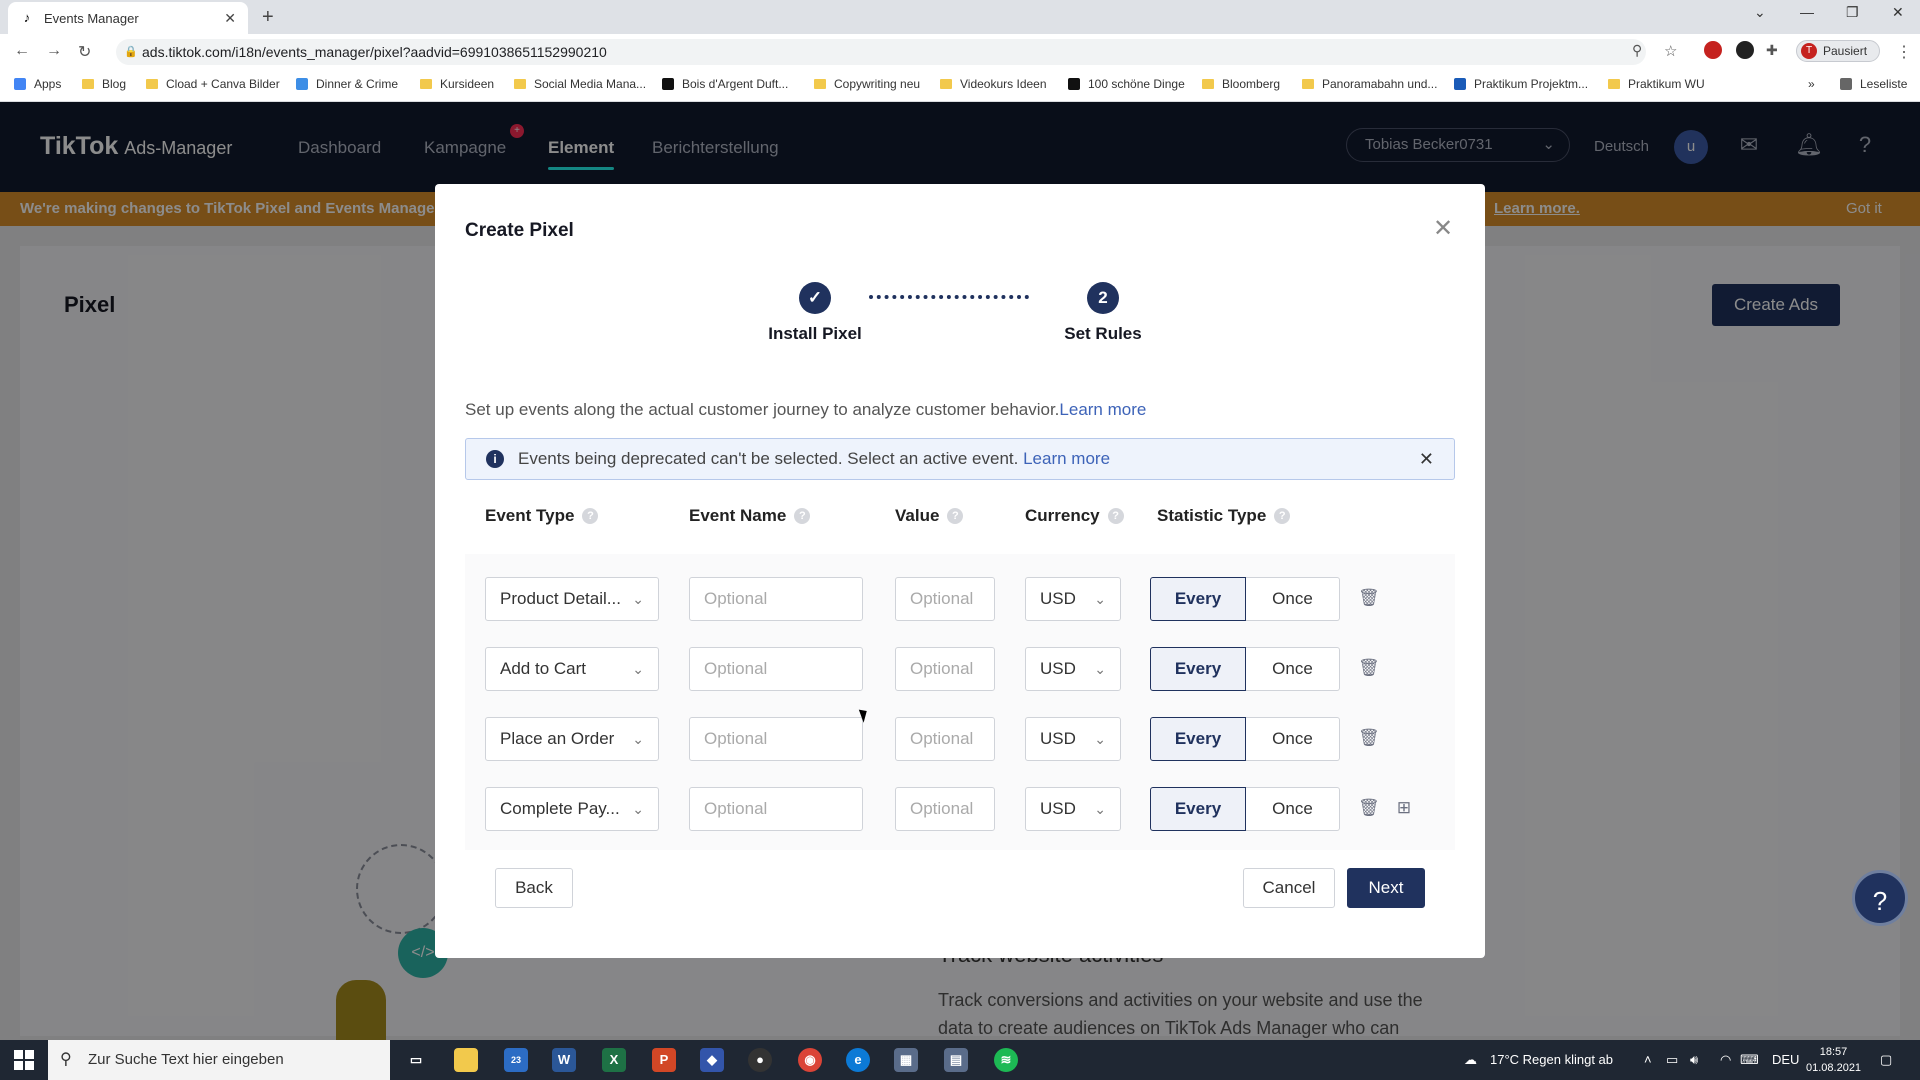 The height and width of the screenshot is (1080, 1920). Describe the element at coordinates (1551, 1059) in the screenshot. I see `weather-text: 17°C Regen klingt ab` at that location.